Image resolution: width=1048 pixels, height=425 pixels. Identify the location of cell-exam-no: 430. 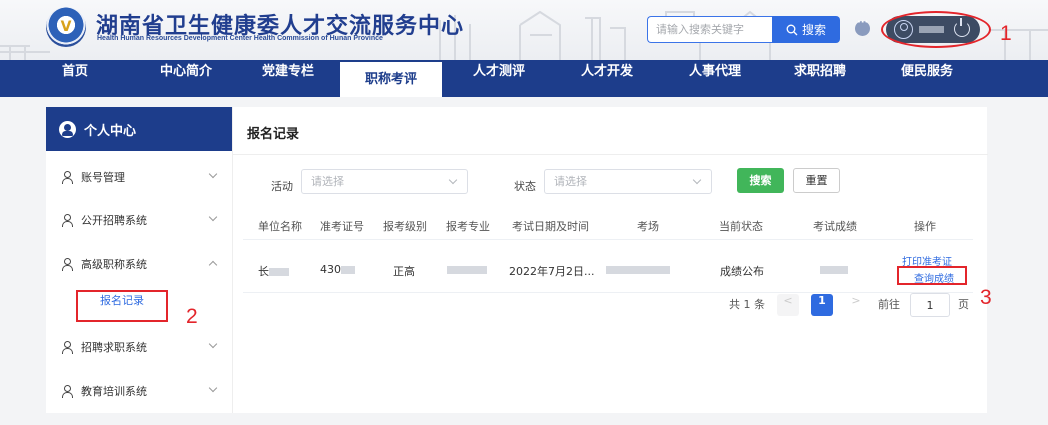
(337, 269).